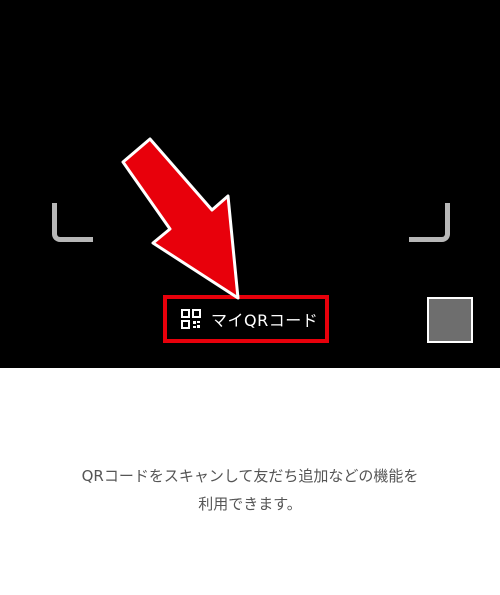  What do you see at coordinates (250, 476) in the screenshot?
I see `description-line-1: QRコードをスキャンして友だち追加などの機能を` at bounding box center [250, 476].